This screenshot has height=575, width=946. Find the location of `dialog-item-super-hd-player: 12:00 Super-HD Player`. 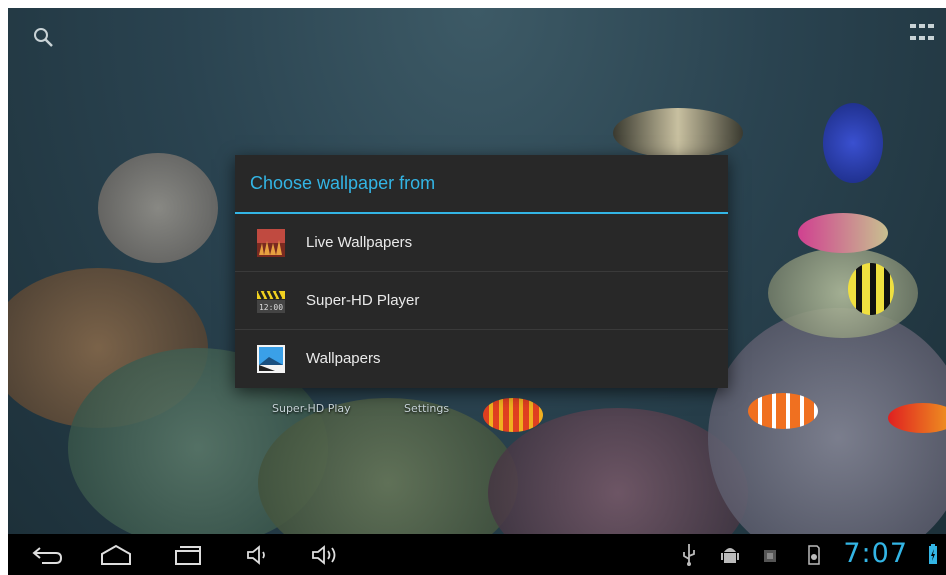

dialog-item-super-hd-player: 12:00 Super-HD Player is located at coordinates (481, 301).